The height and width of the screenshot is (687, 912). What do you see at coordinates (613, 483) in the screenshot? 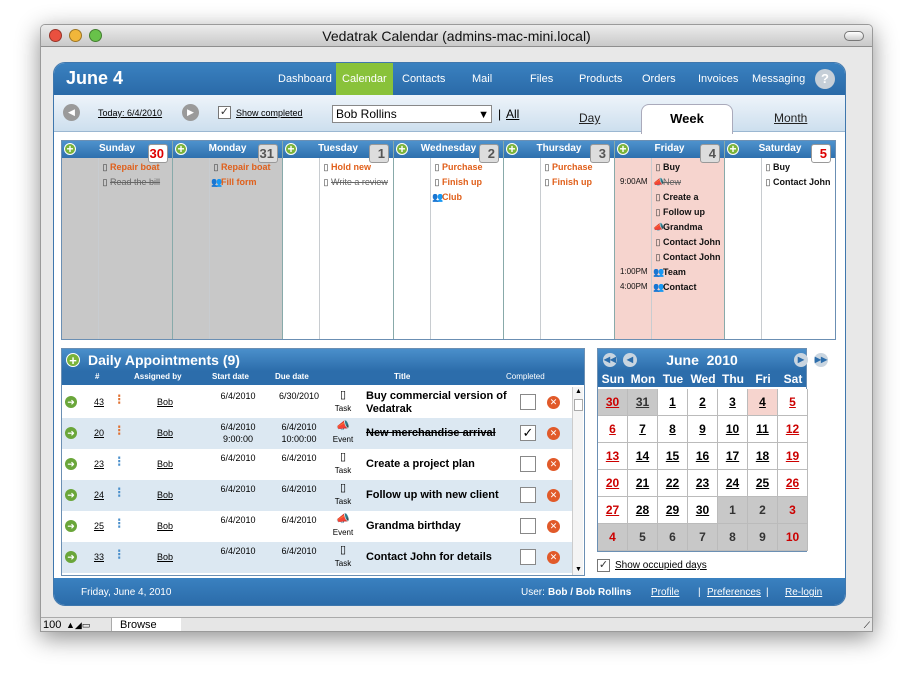
I see `mini-day-cell: 20` at bounding box center [613, 483].